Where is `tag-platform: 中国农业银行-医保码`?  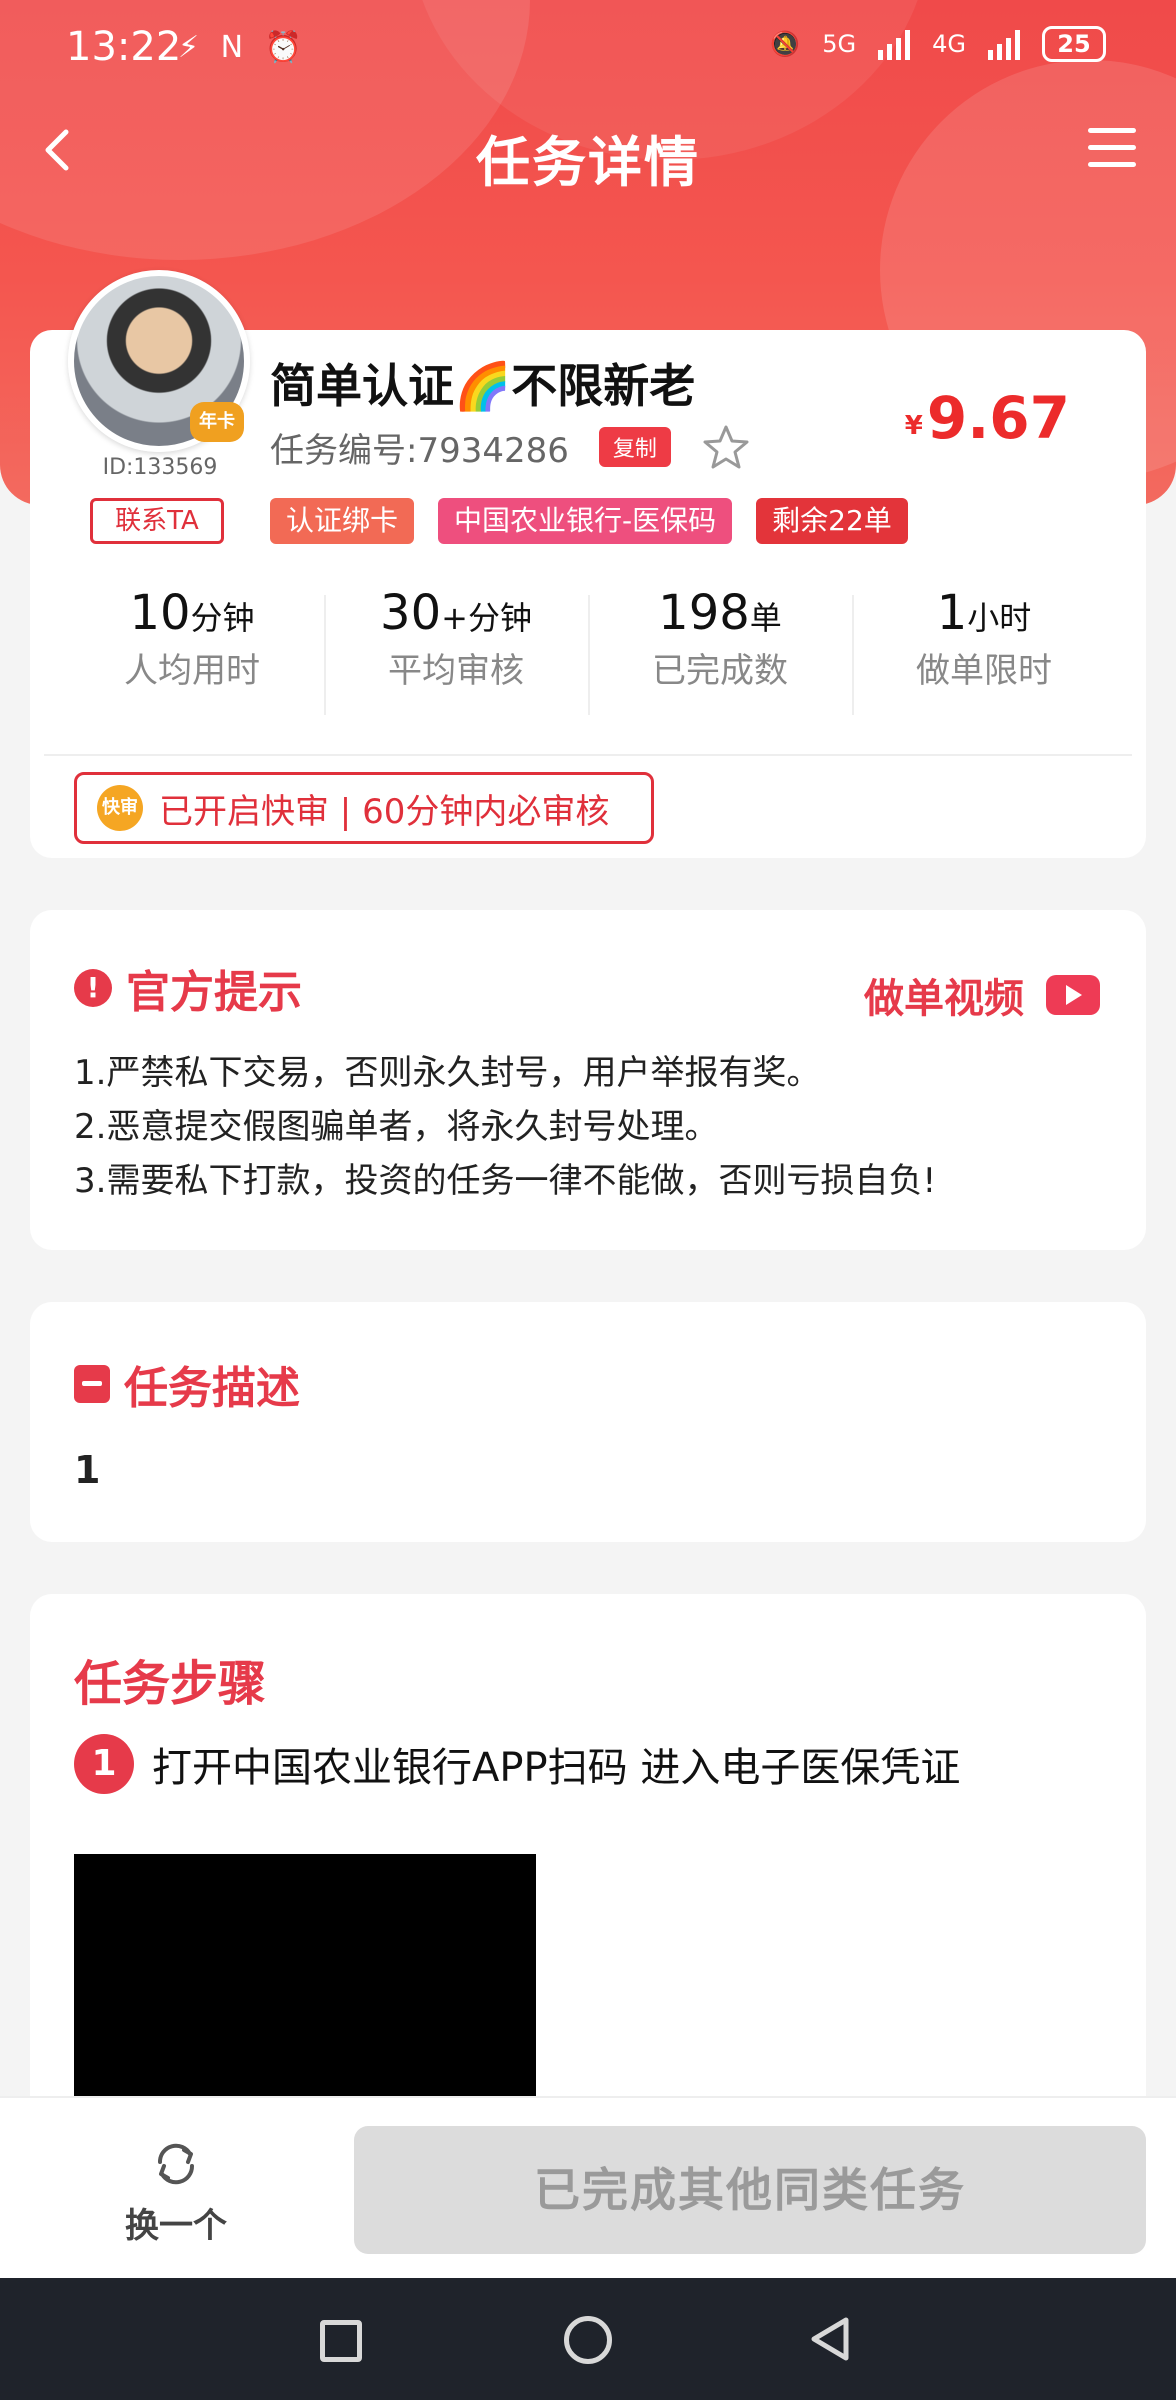
tag-platform: 中国农业银行-医保码 is located at coordinates (585, 521).